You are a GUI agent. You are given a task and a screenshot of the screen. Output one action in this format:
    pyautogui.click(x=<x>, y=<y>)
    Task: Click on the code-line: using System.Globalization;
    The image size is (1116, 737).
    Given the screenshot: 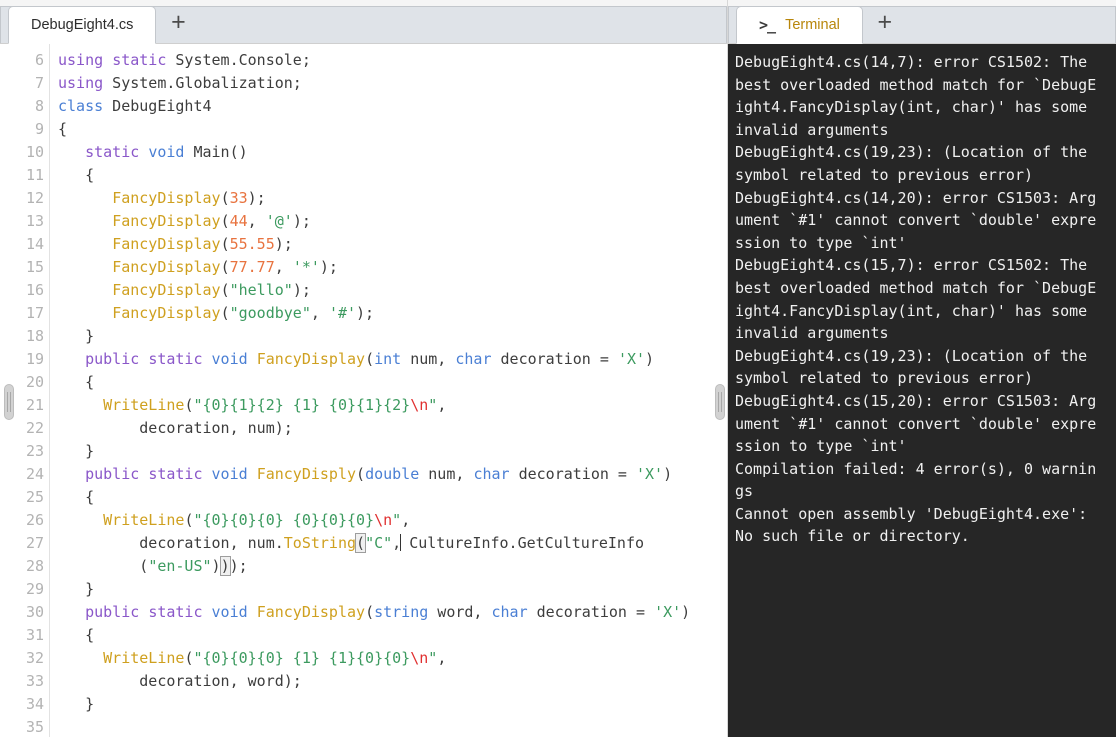 What is the action you would take?
    pyautogui.click(x=392, y=83)
    